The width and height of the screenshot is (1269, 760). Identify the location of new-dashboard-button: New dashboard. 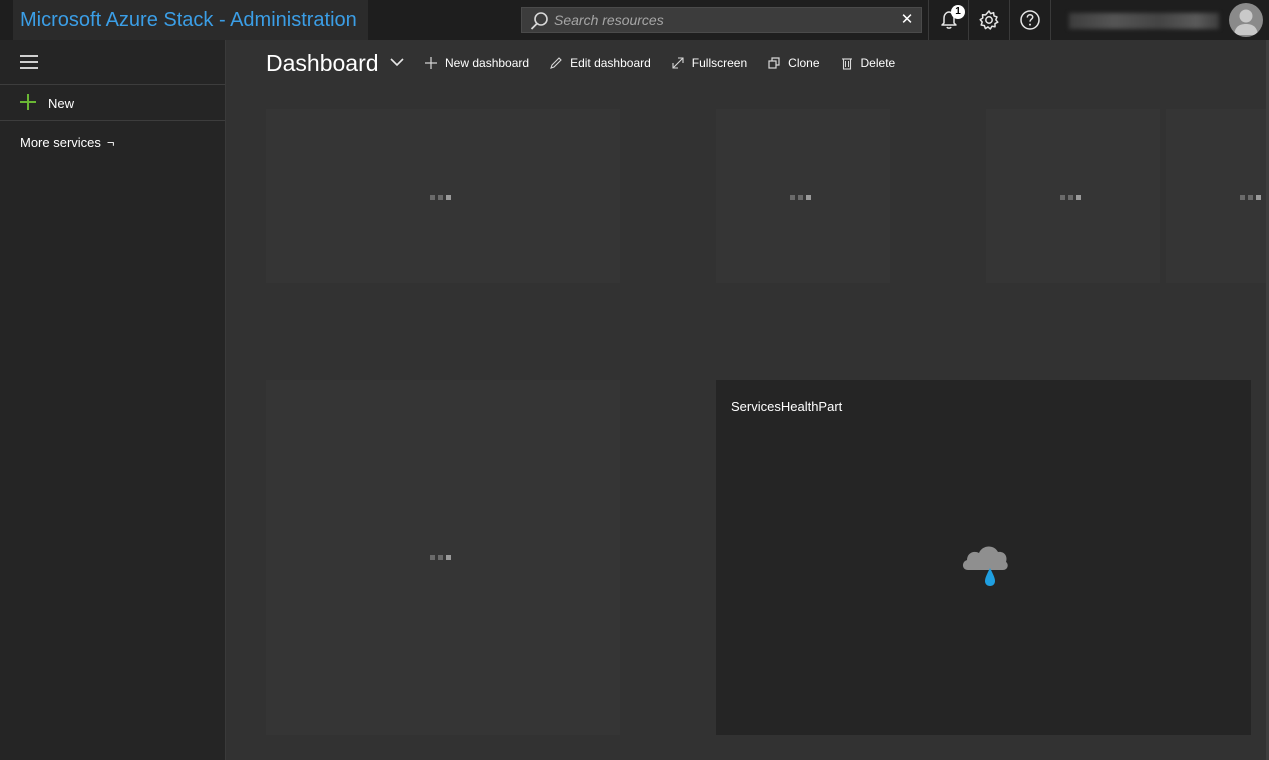
(476, 63).